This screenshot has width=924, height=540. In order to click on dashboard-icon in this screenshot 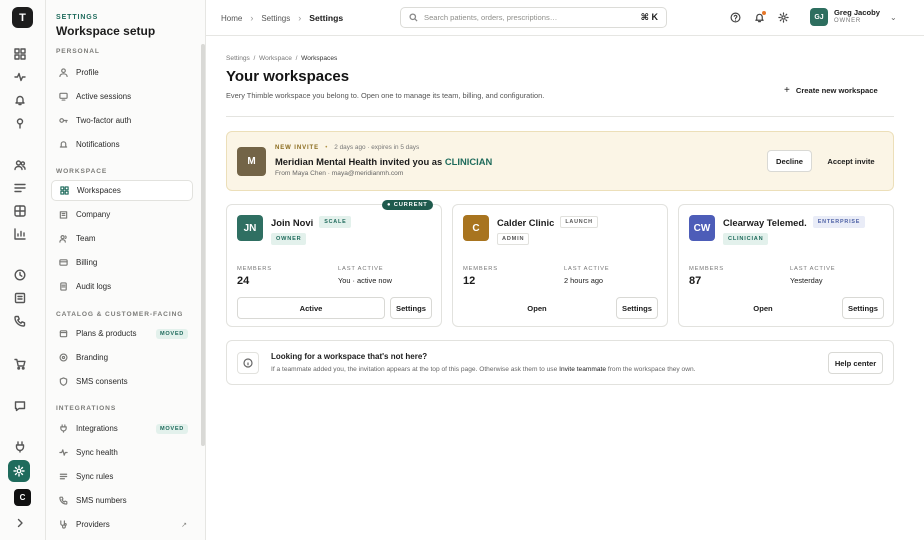, I will do `click(20, 54)`.